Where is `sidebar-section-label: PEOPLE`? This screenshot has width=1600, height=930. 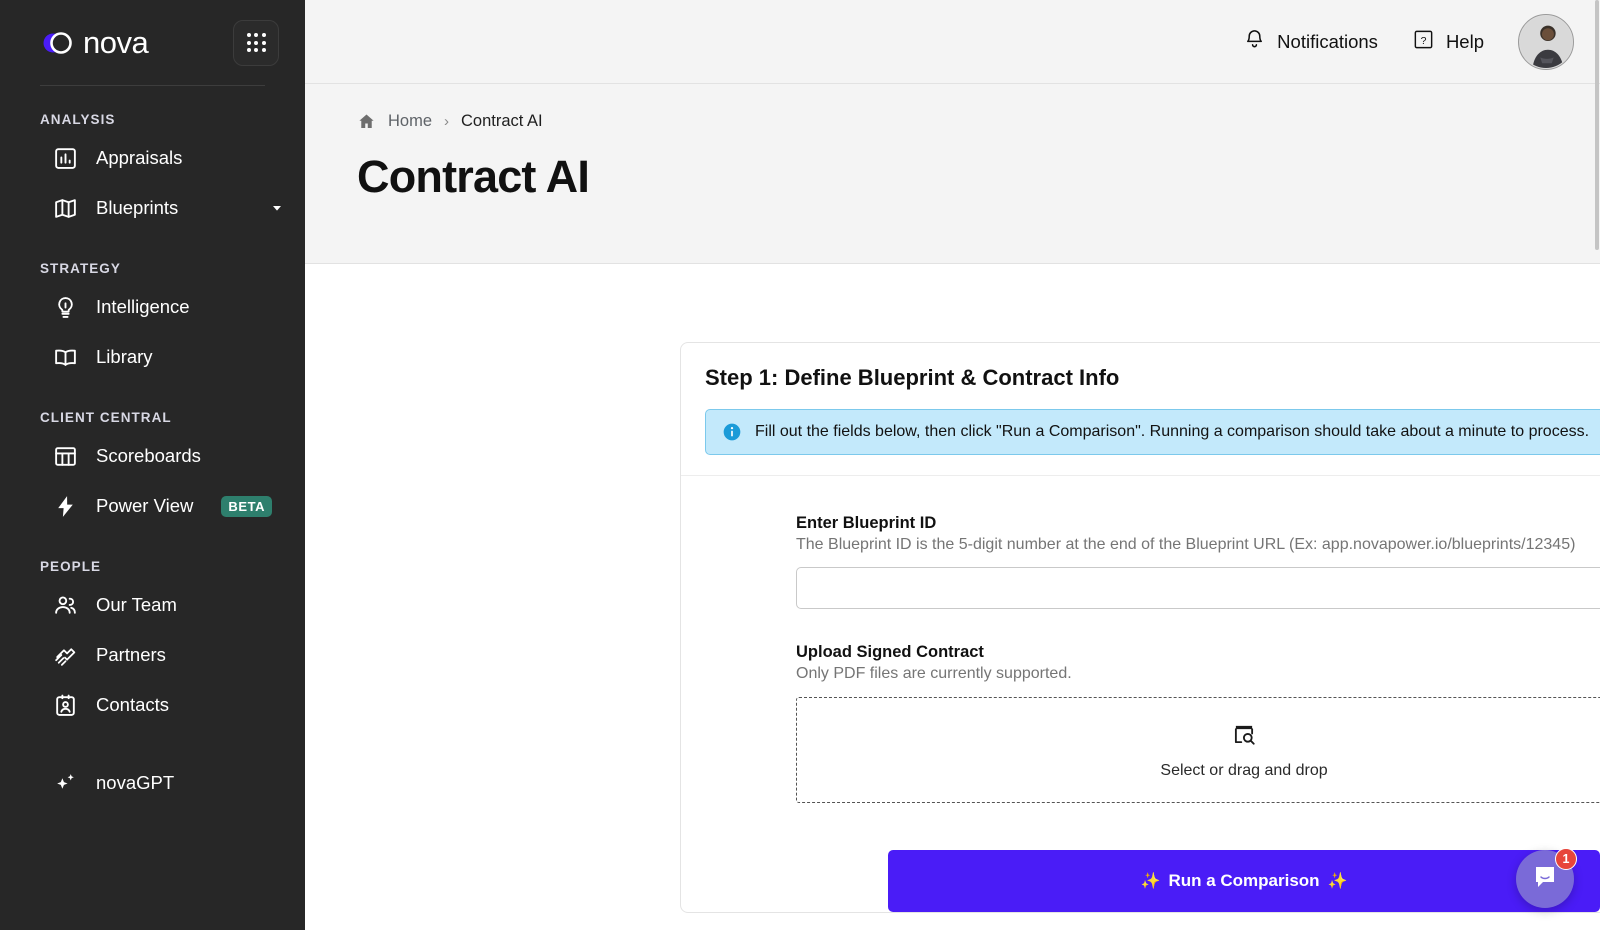
sidebar-section-label: PEOPLE is located at coordinates (71, 566).